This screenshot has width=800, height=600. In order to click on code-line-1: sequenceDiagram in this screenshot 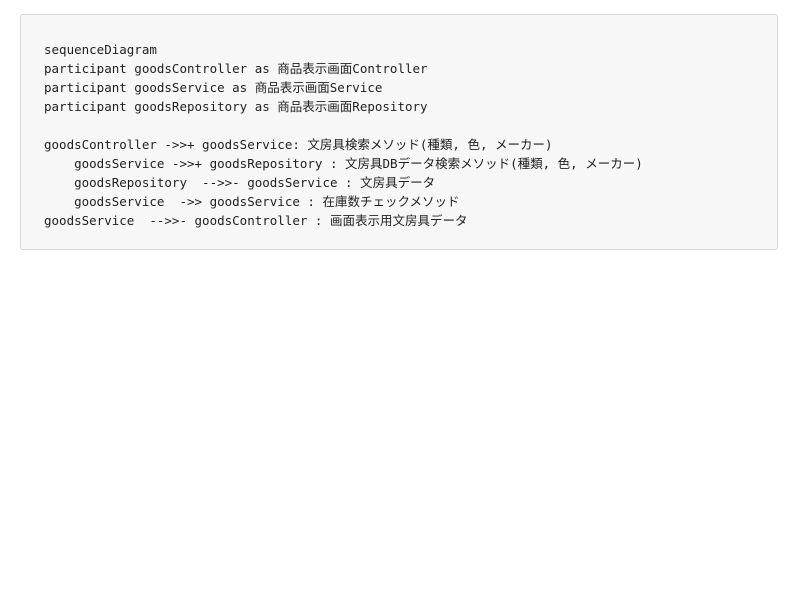, I will do `click(100, 49)`.